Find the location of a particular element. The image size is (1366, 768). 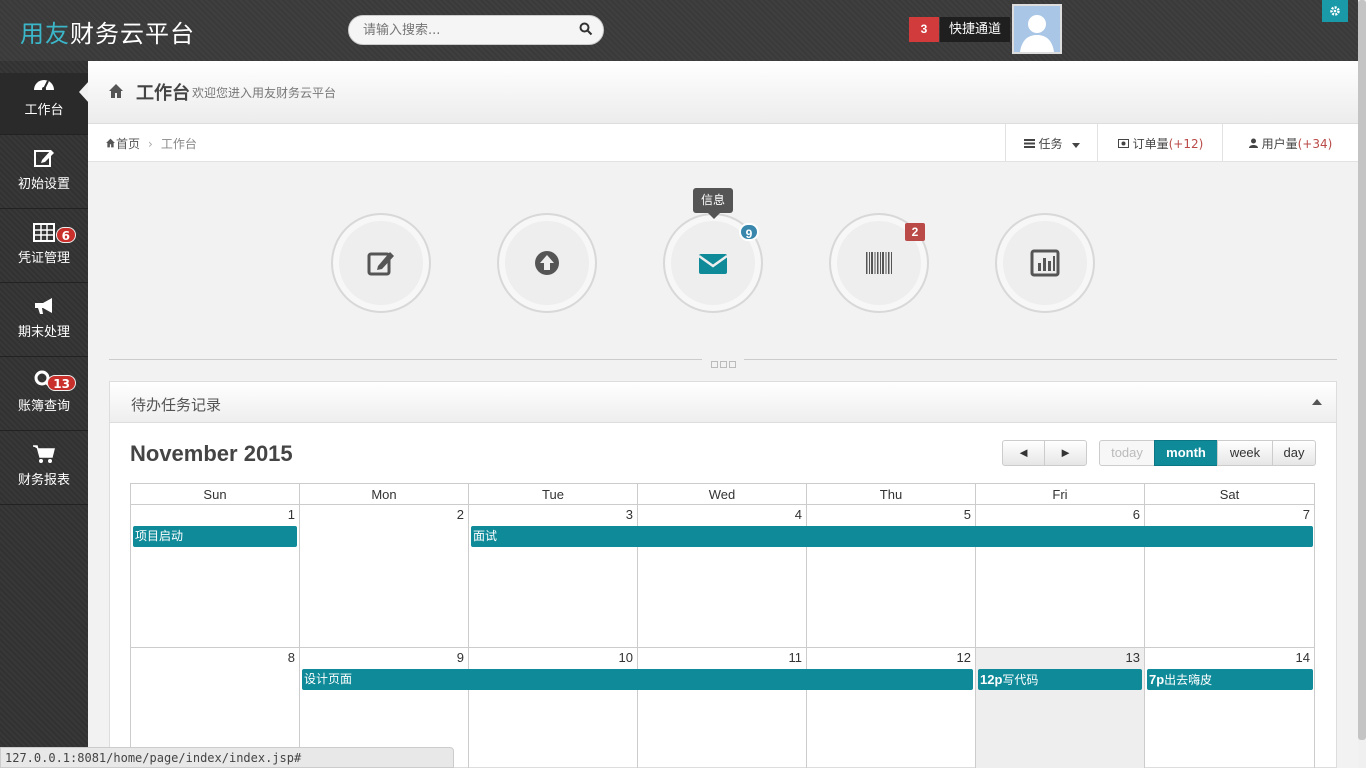

divider-ornament is located at coordinates (723, 361).